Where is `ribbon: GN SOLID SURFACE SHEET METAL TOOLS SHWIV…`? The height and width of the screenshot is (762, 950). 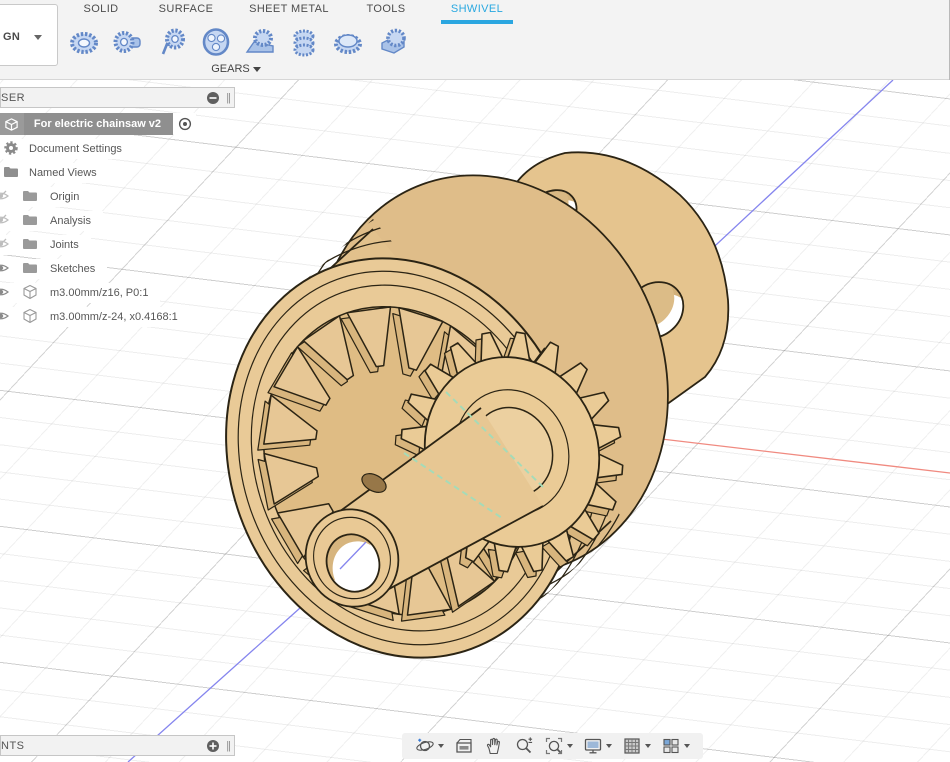 ribbon: GN SOLID SURFACE SHEET METAL TOOLS SHWIV… is located at coordinates (474, 40).